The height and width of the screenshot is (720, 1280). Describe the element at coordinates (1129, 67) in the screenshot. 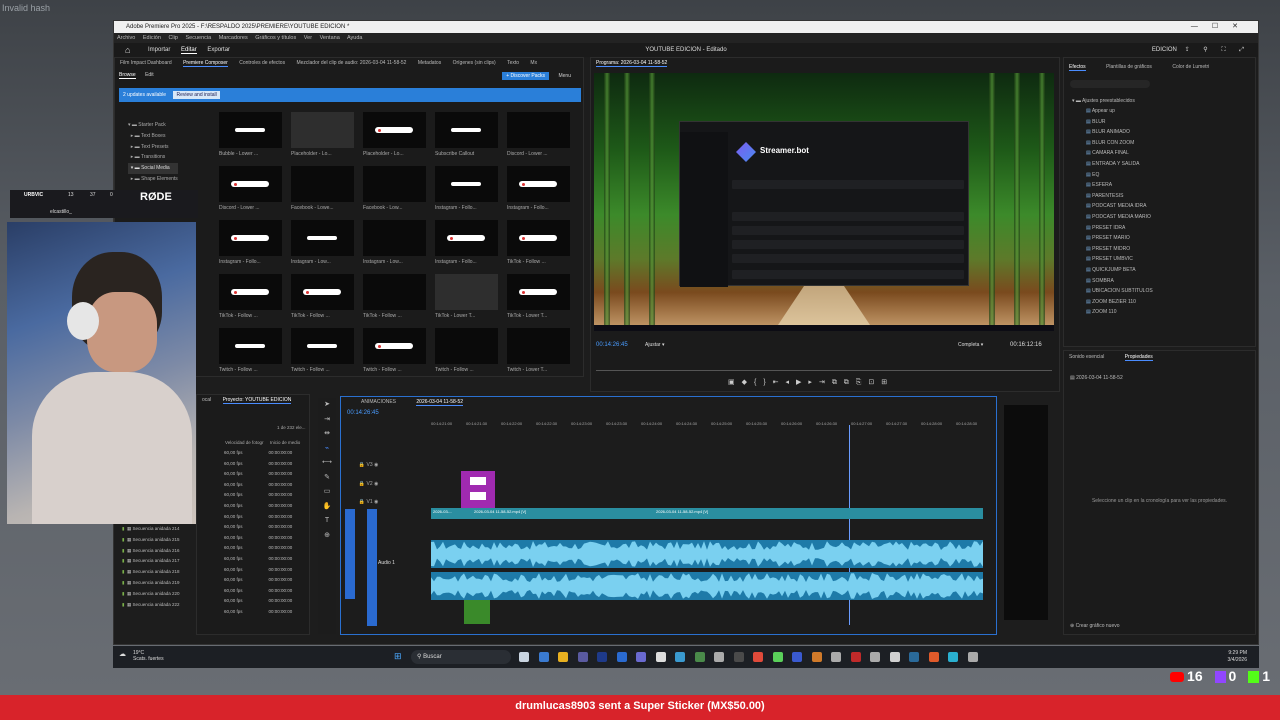

I see `tab-graphics-templates: Plantillas de gráficos` at that location.